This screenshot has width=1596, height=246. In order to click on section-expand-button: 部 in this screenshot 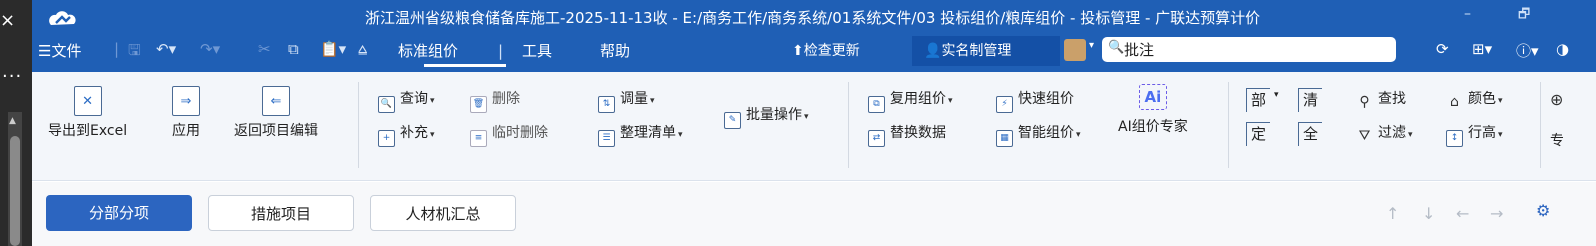, I will do `click(1258, 100)`.